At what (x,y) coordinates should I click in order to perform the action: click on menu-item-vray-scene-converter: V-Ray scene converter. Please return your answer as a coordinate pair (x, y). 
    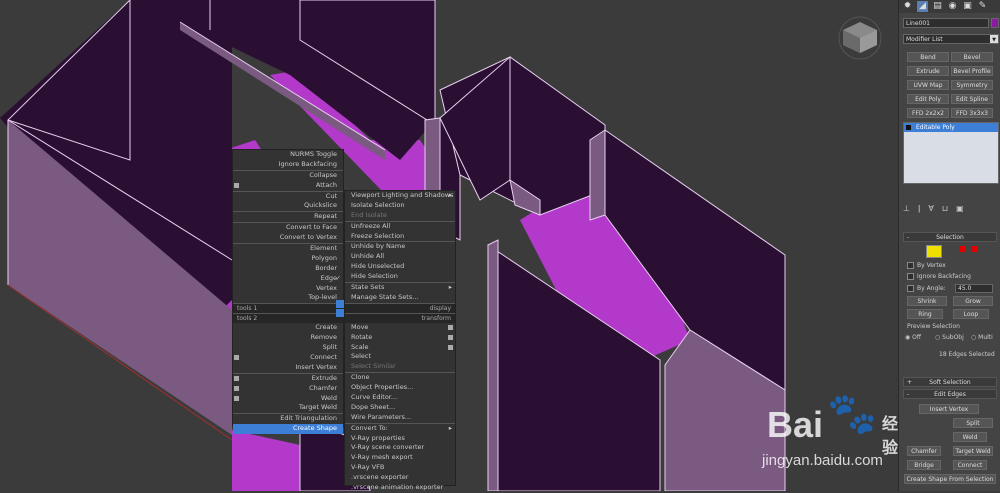
    Looking at the image, I should click on (400, 448).